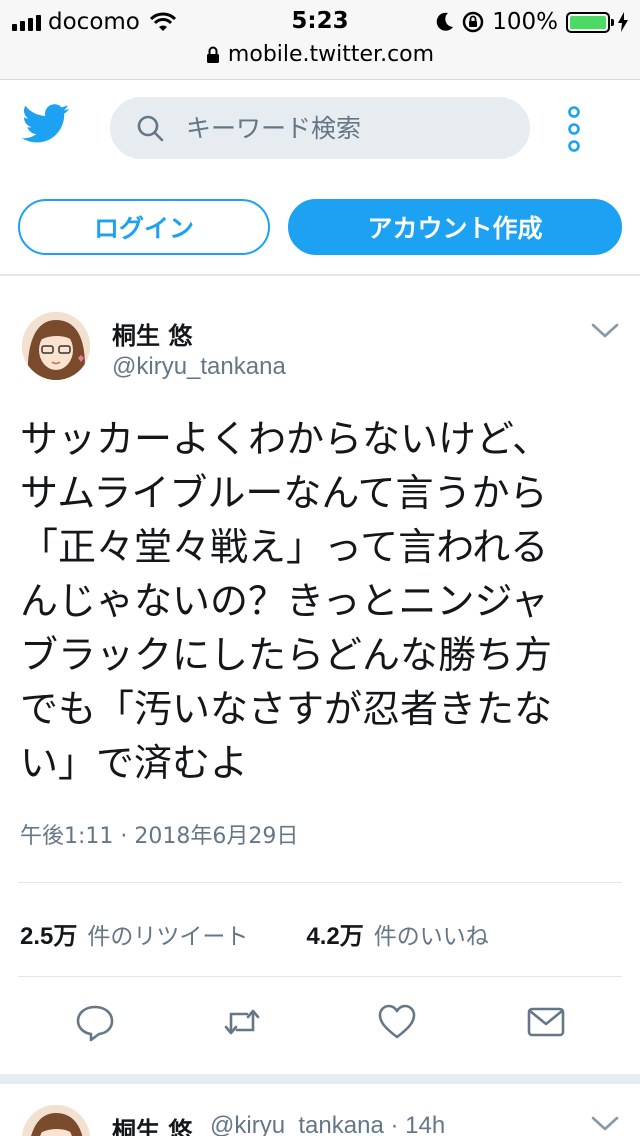  Describe the element at coordinates (320, 40) in the screenshot. I see `status-bar: docomo 5:23 100% mobile.twitter.com` at that location.